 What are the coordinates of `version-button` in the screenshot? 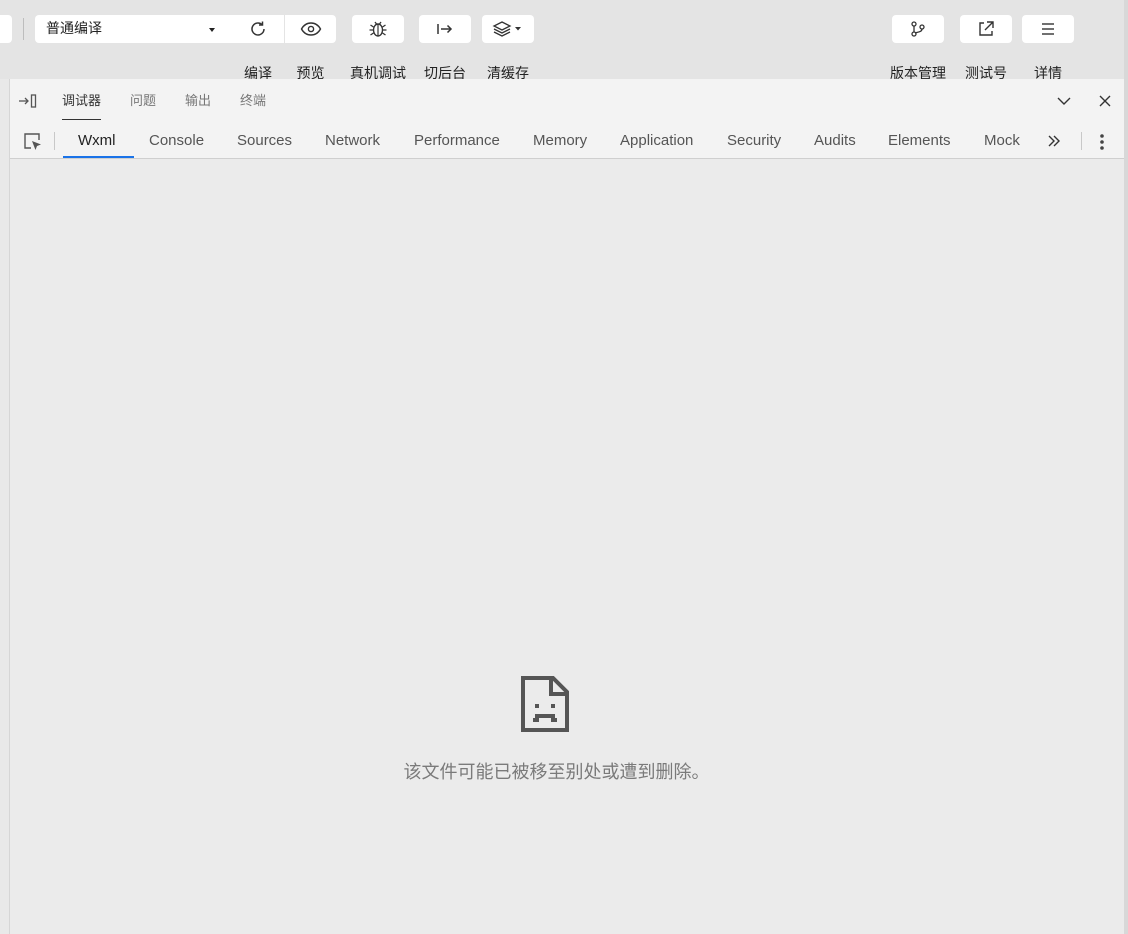 It's located at (918, 29).